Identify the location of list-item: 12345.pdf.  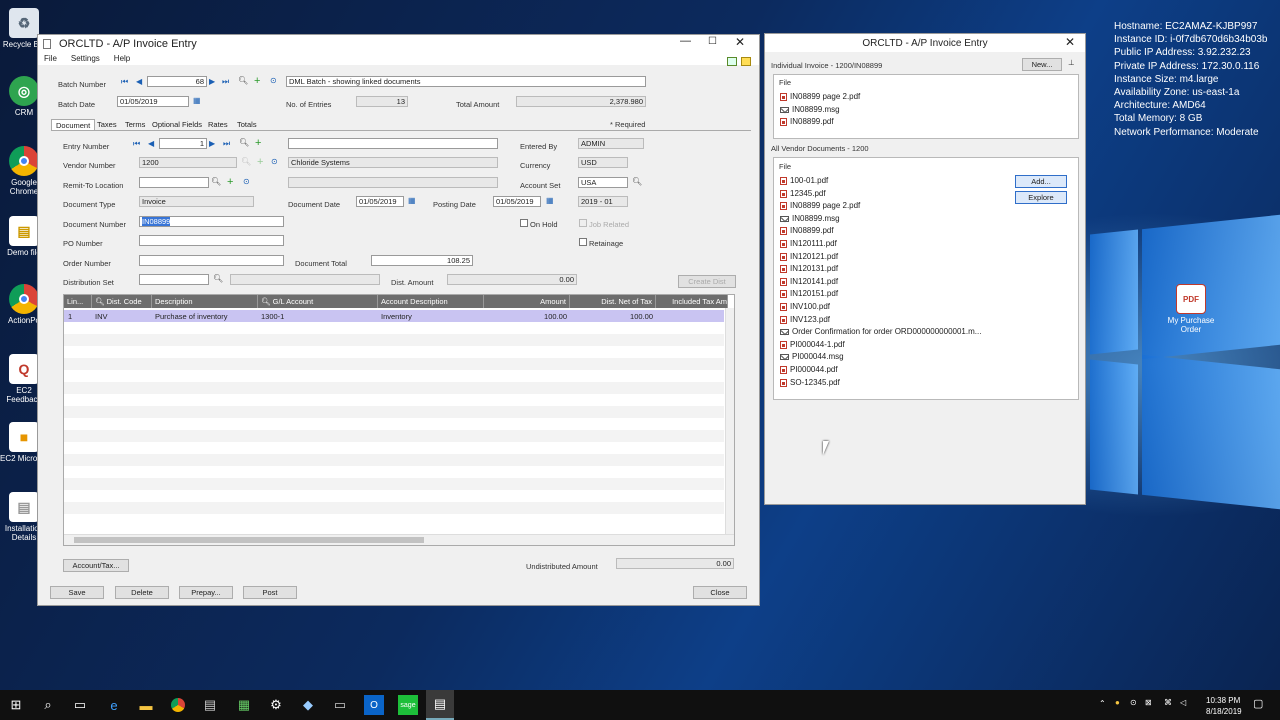
(803, 193).